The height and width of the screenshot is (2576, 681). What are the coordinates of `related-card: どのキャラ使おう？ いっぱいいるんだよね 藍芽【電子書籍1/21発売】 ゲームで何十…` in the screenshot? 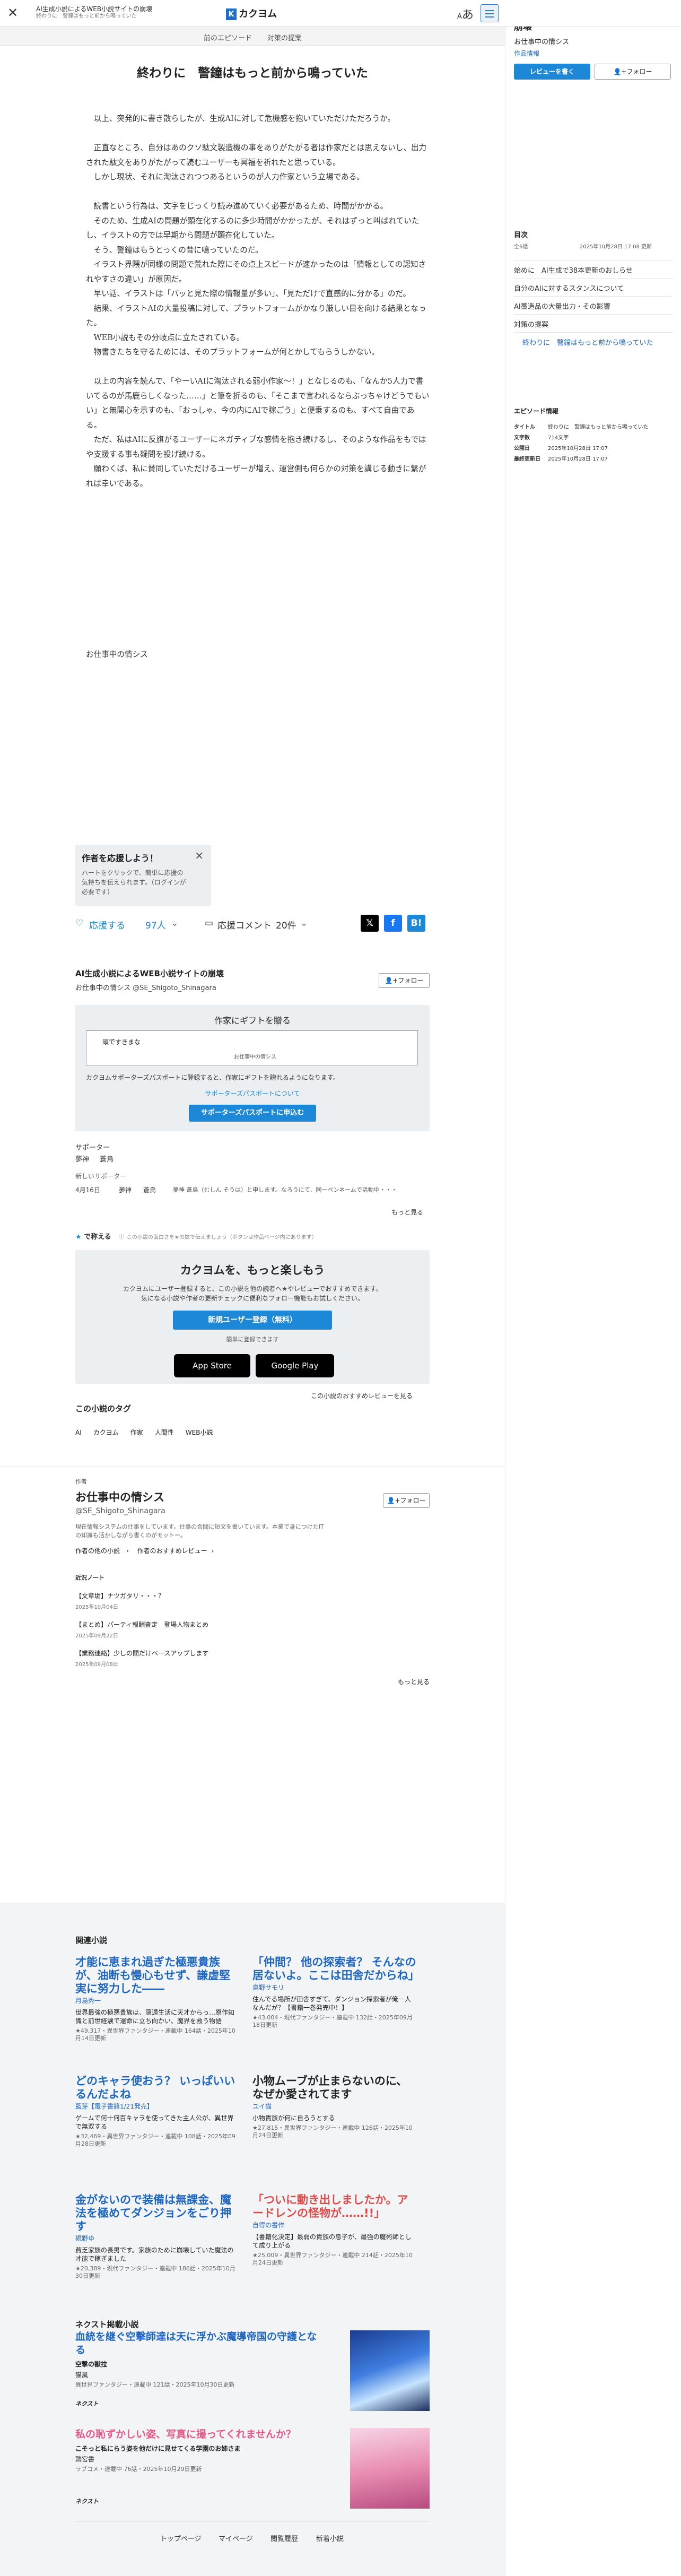 It's located at (157, 2111).